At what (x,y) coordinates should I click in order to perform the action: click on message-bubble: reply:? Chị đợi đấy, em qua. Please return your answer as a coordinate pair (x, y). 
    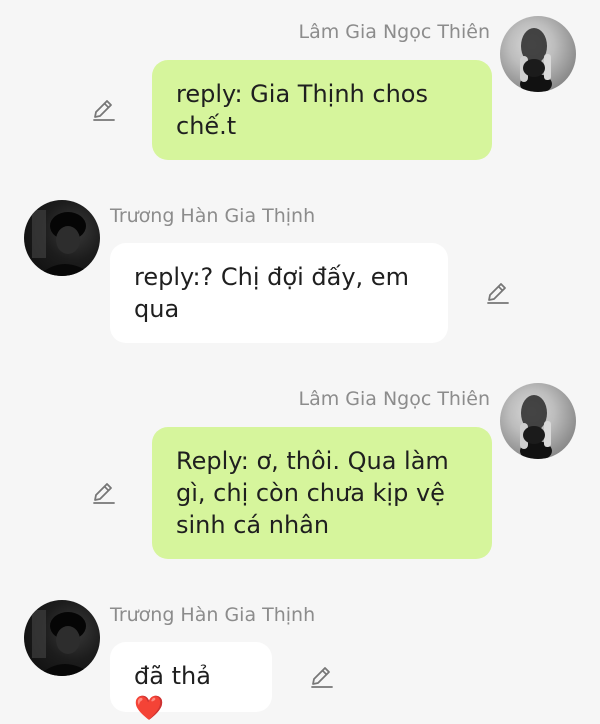
    Looking at the image, I should click on (279, 293).